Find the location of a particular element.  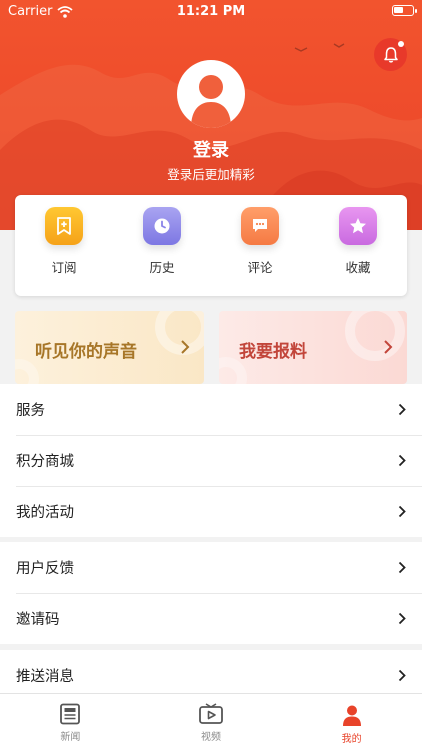

tab-video: 视频 is located at coordinates (211, 722).